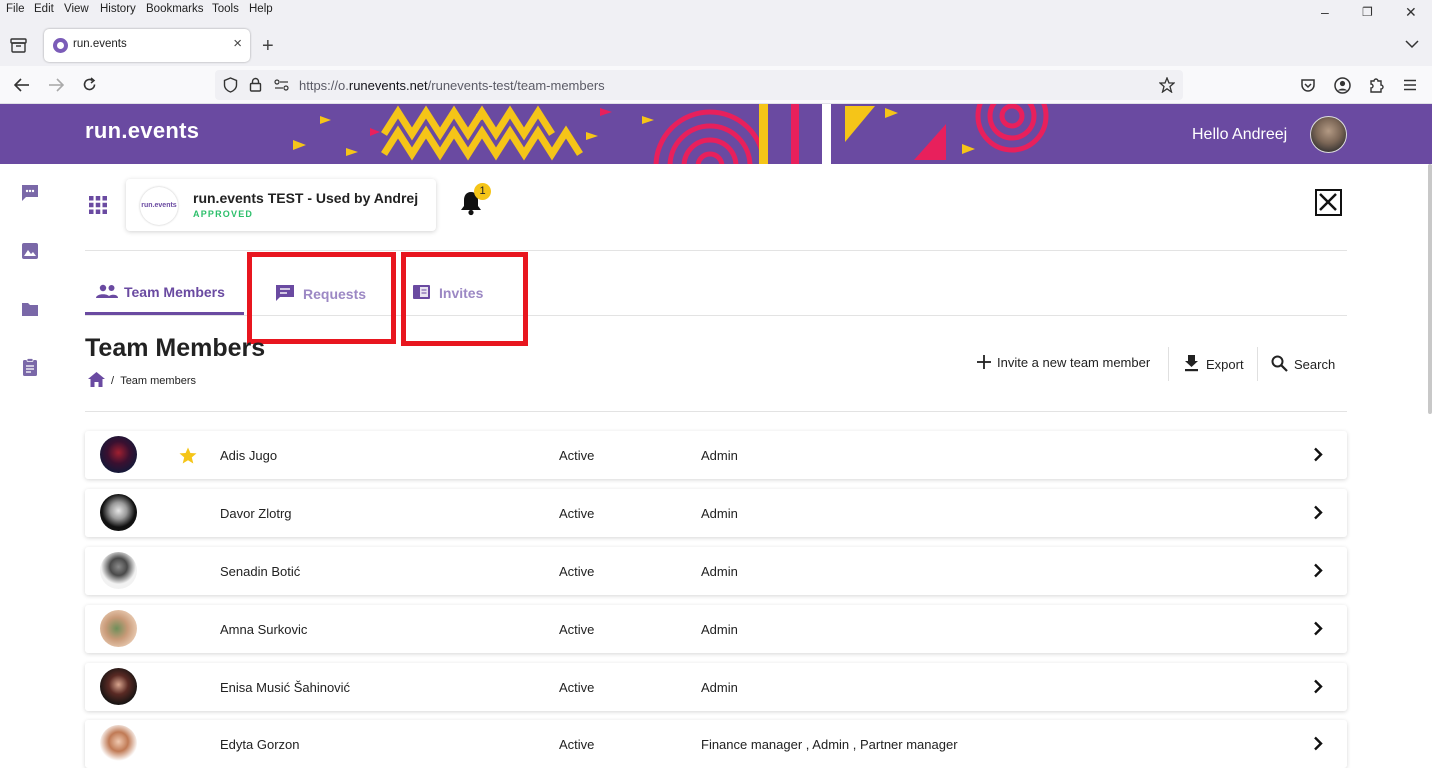  I want to click on apps-grid-icon, so click(98, 205).